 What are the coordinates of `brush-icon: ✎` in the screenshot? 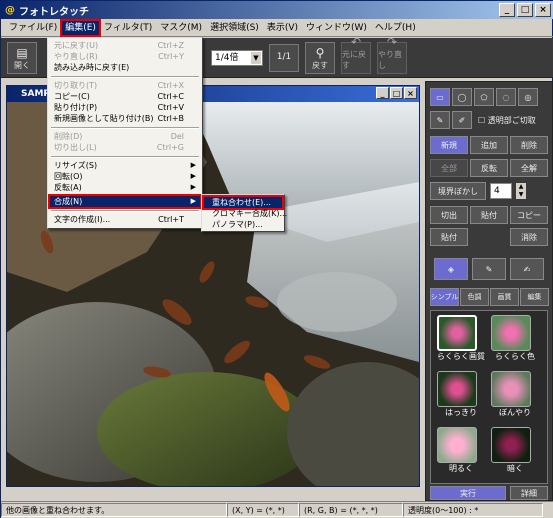 It's located at (489, 269).